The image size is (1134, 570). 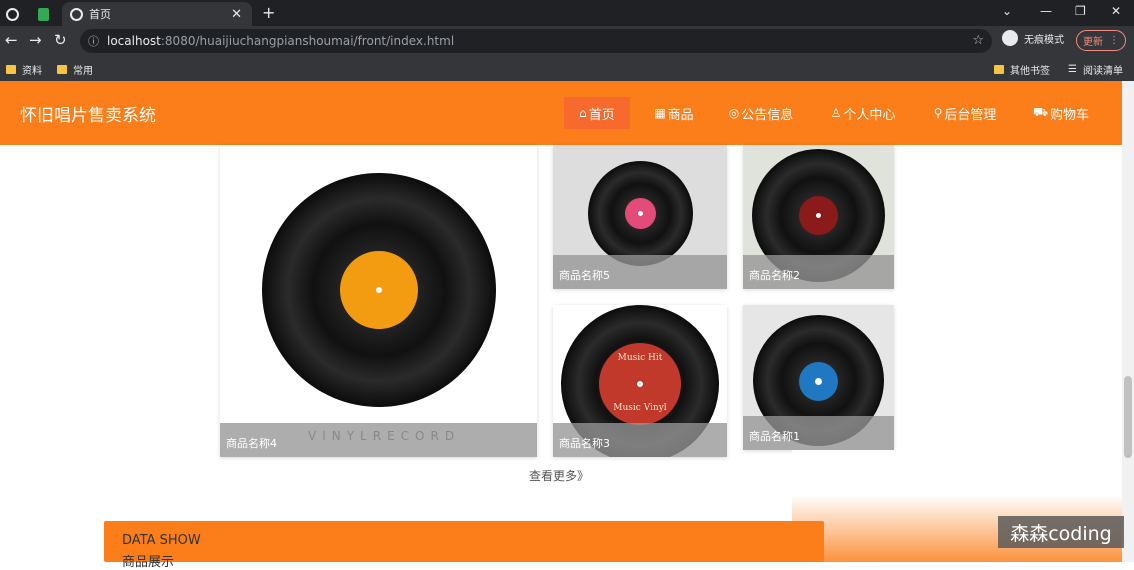 What do you see at coordinates (100, 14) in the screenshot?
I see `tab-title: 首页` at bounding box center [100, 14].